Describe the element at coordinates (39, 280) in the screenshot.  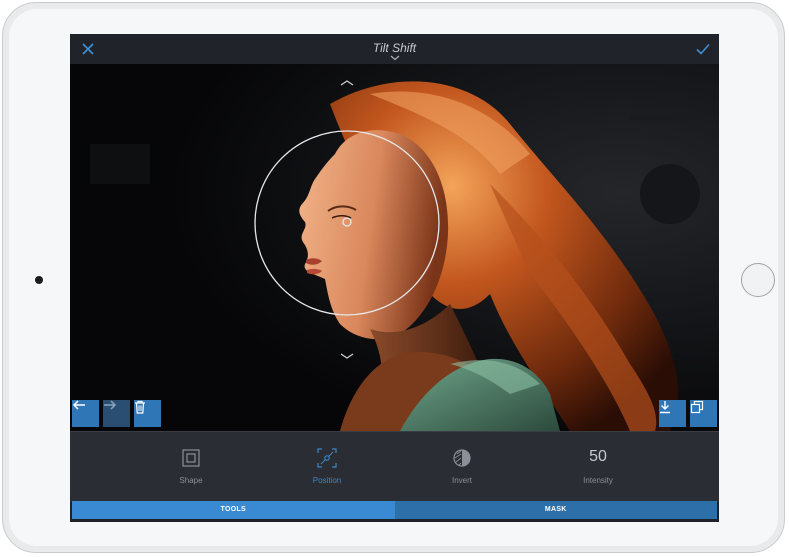
I see `front-camera` at that location.